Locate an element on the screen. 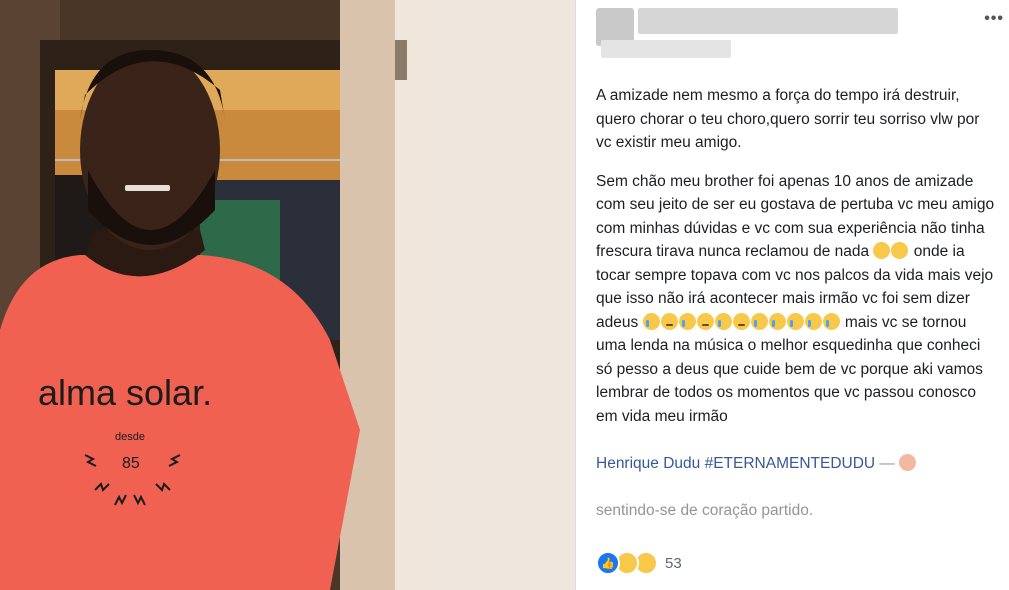 The width and height of the screenshot is (1009, 590). feeling-dash: — is located at coordinates (887, 463).